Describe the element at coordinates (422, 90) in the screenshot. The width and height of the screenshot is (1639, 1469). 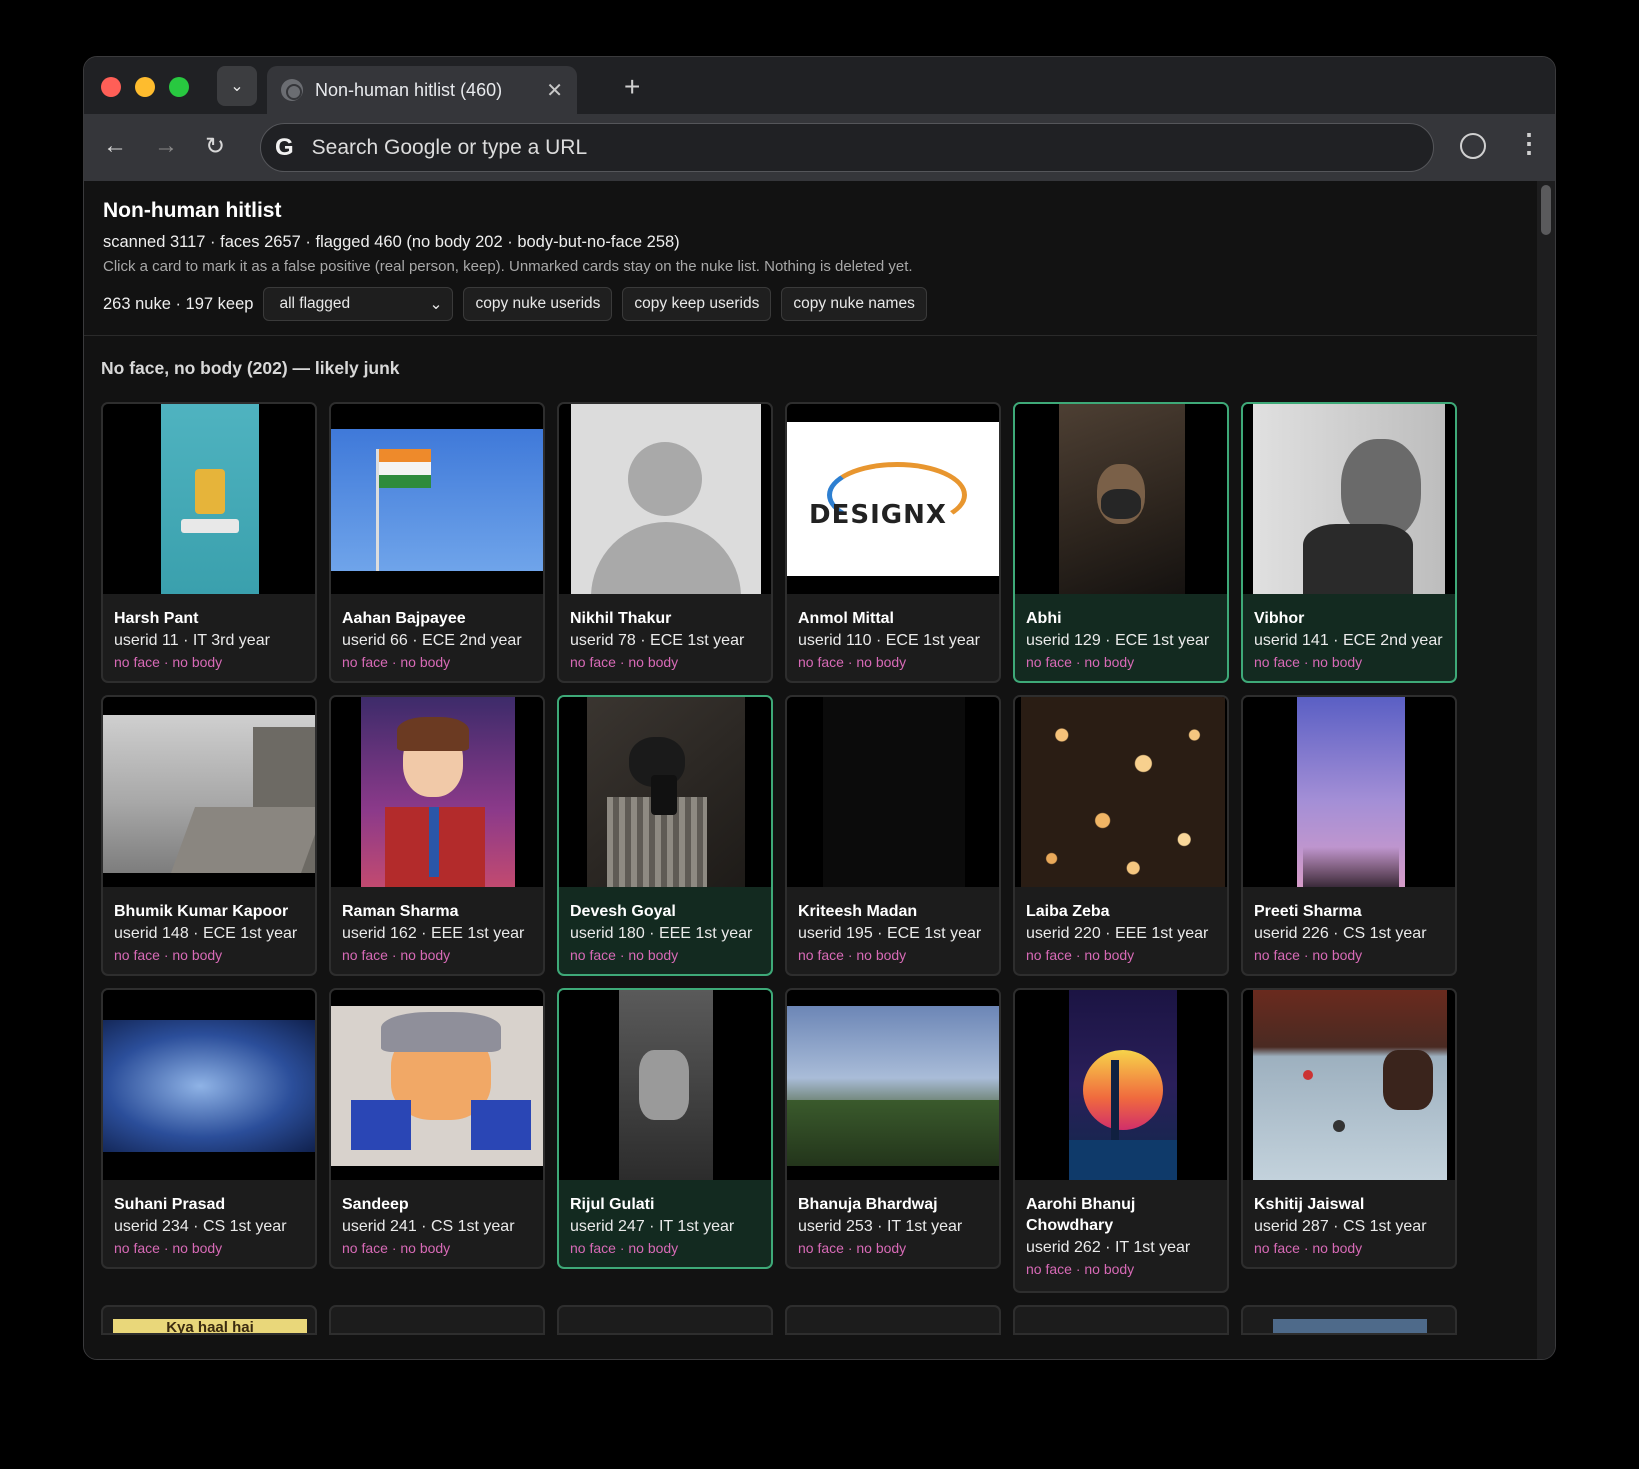
I see `tab-active: Non-human hitlist (460) ✕` at that location.